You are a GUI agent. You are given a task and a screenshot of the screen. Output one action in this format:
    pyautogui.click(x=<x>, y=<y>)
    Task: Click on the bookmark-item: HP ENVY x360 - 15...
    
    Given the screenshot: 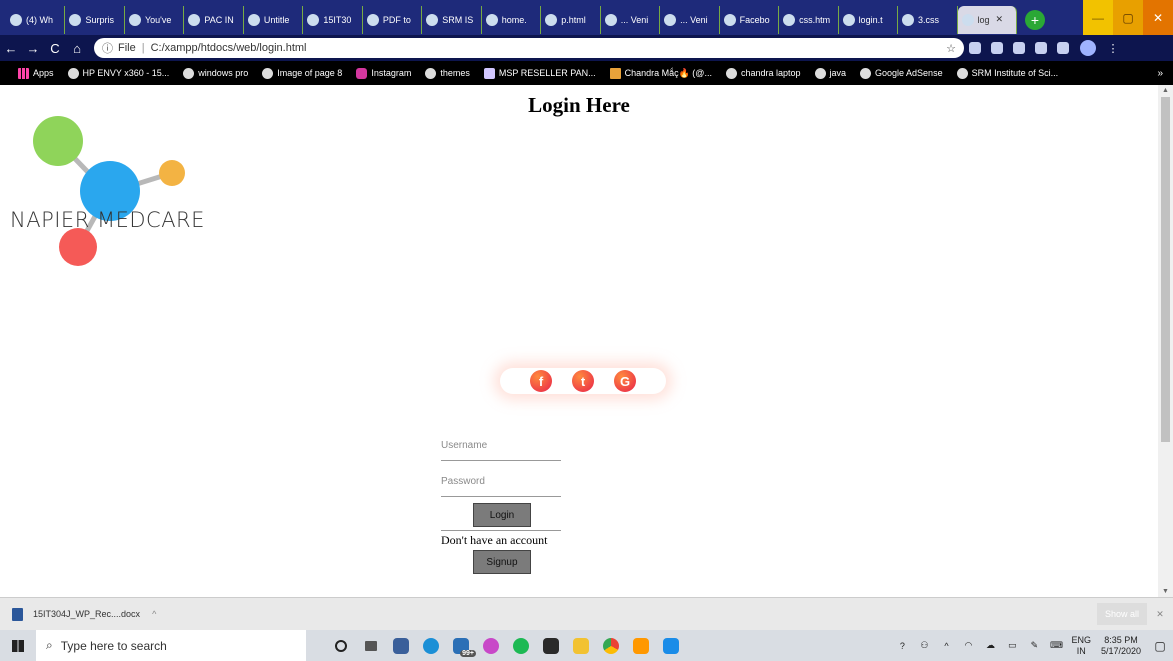 What is the action you would take?
    pyautogui.click(x=118, y=73)
    